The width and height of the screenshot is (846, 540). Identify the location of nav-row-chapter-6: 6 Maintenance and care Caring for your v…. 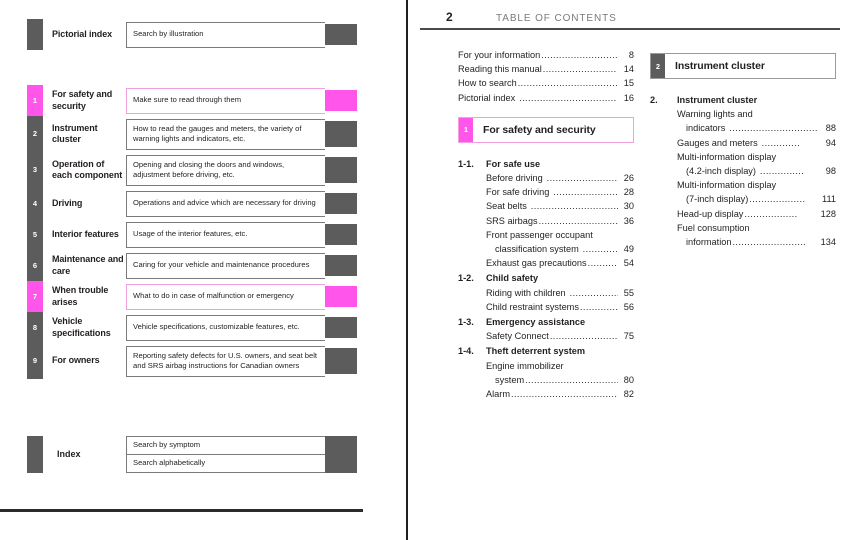
(192, 265).